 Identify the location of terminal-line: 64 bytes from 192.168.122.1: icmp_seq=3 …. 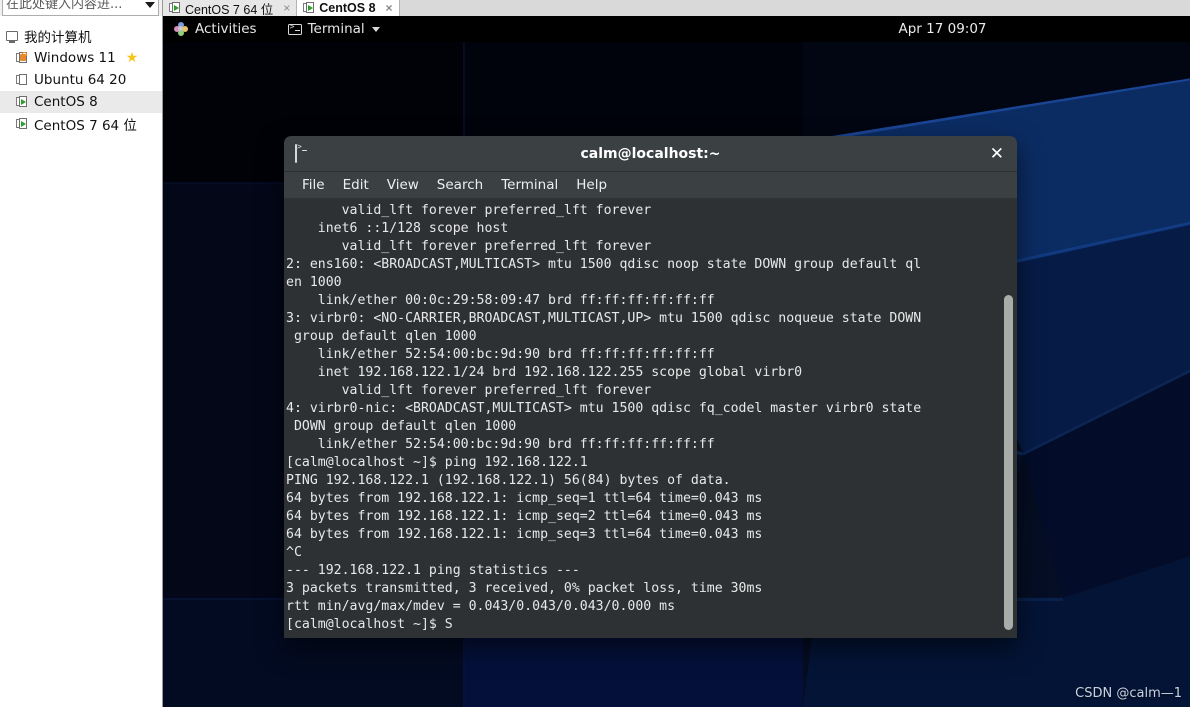
(524, 534).